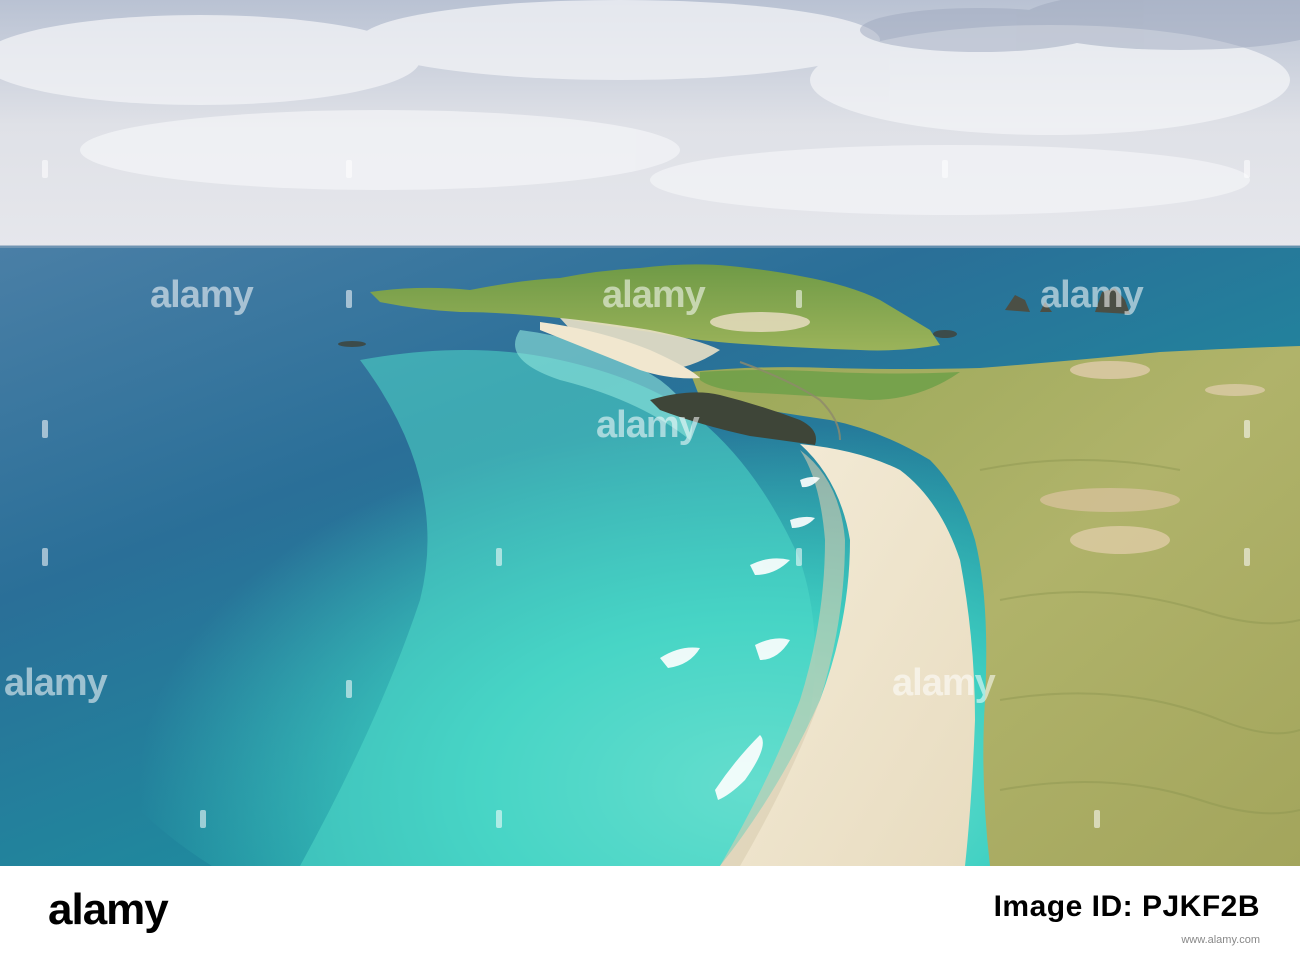  I want to click on site-url: www.alamy.com, so click(1220, 940).